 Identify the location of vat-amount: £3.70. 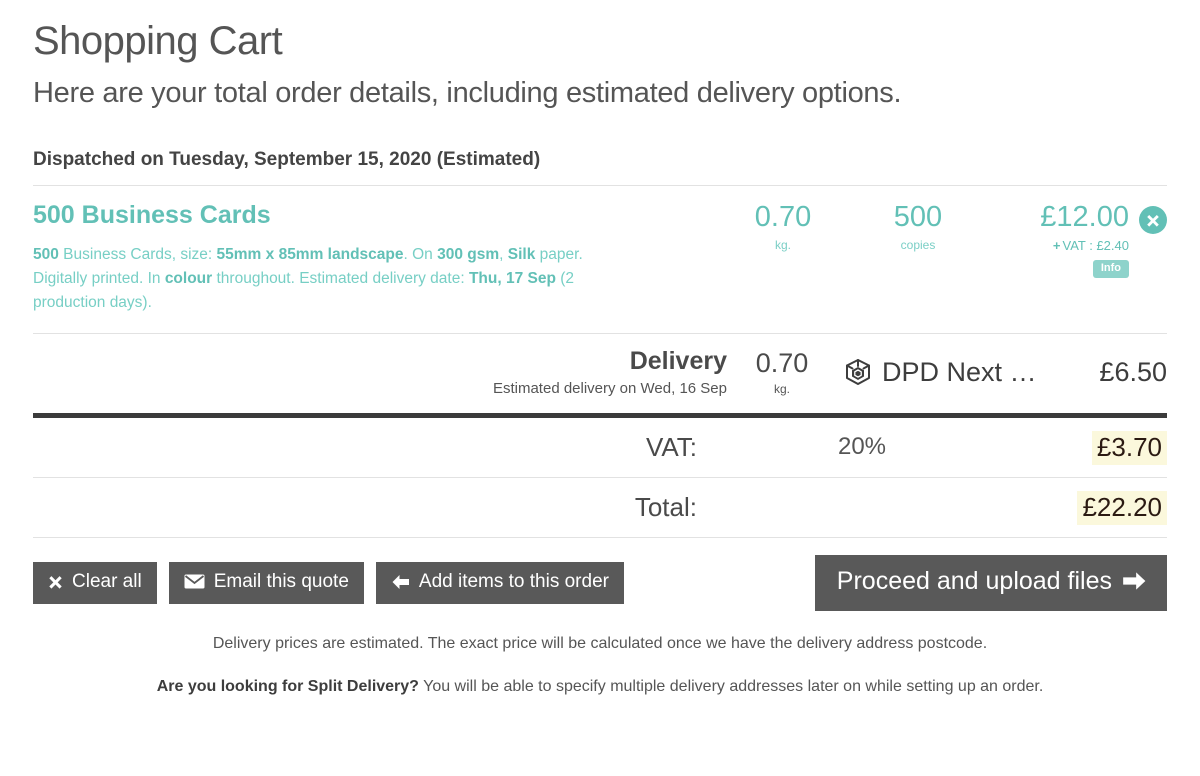
(1129, 447).